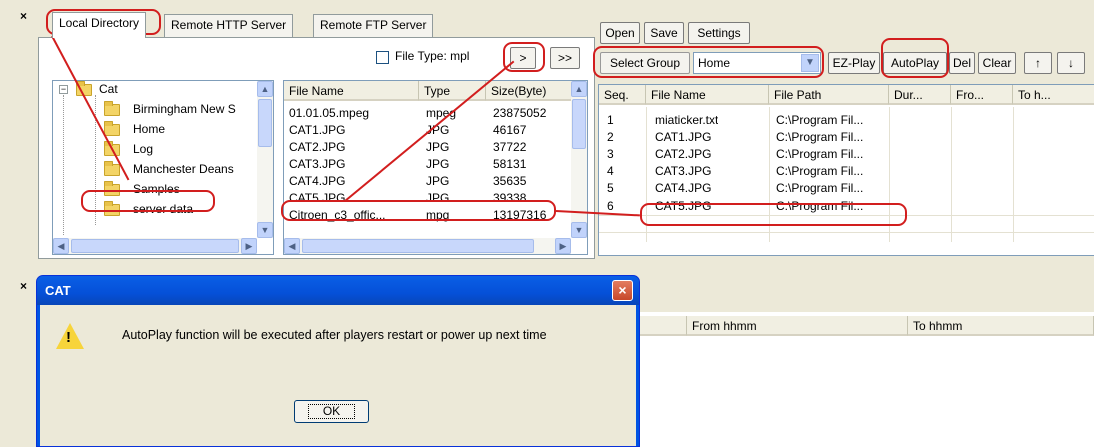 This screenshot has width=1094, height=447. I want to click on bottom-col-header-from: From hhmm, so click(797, 326).